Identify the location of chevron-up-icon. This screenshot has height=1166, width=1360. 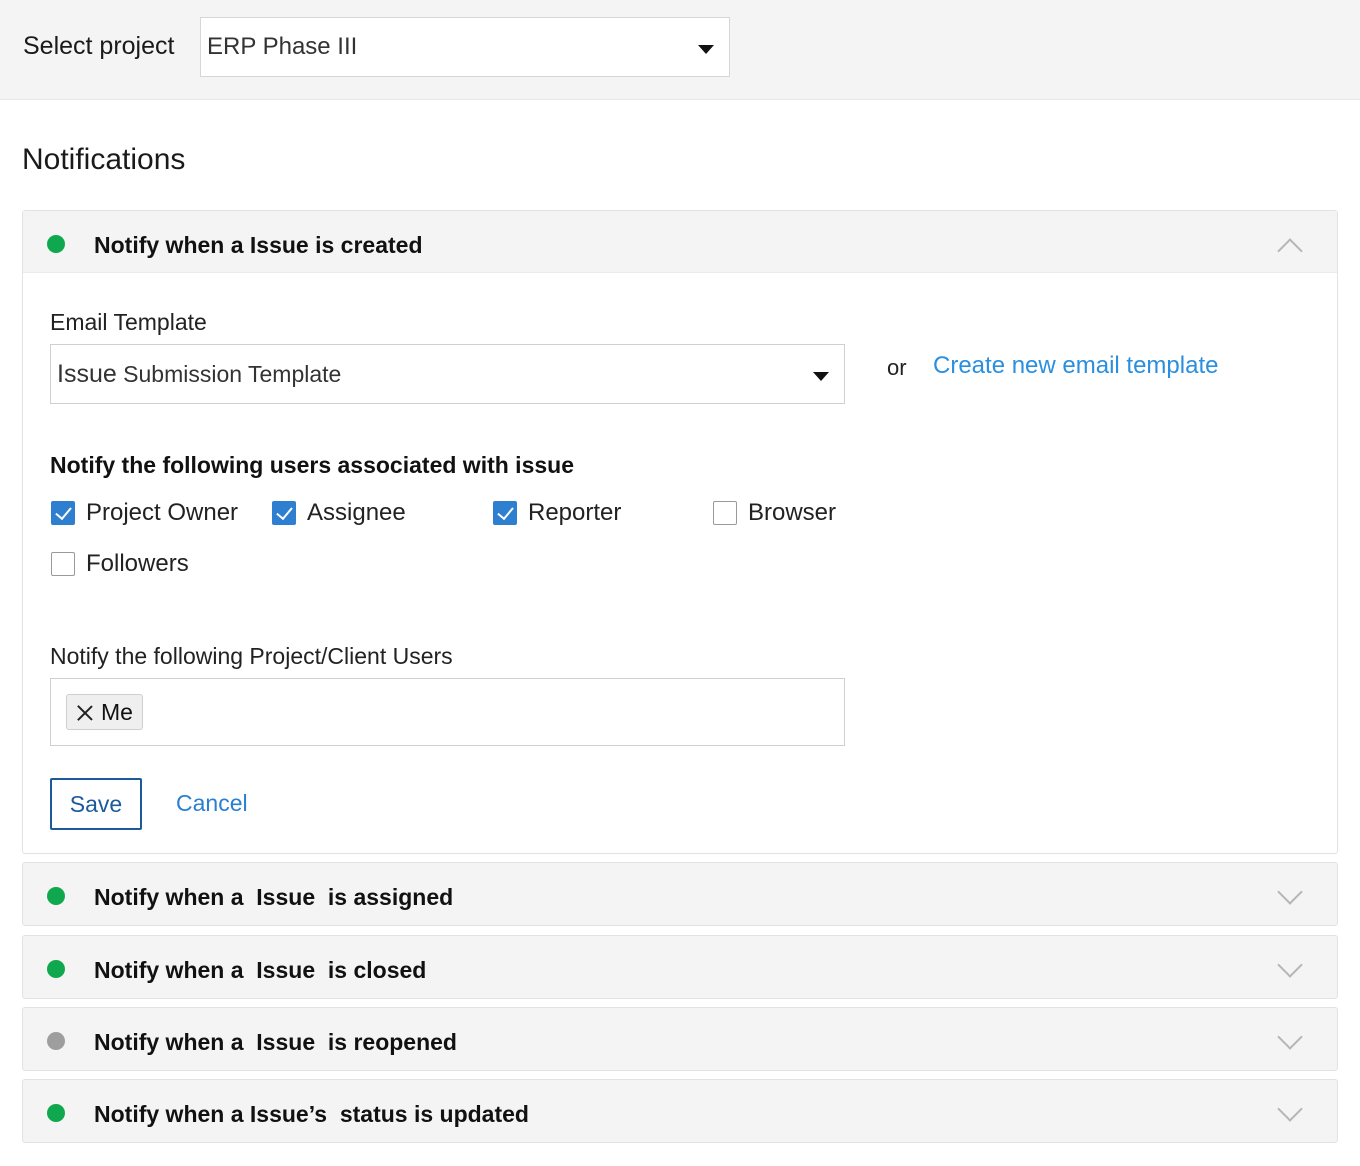
(1290, 251).